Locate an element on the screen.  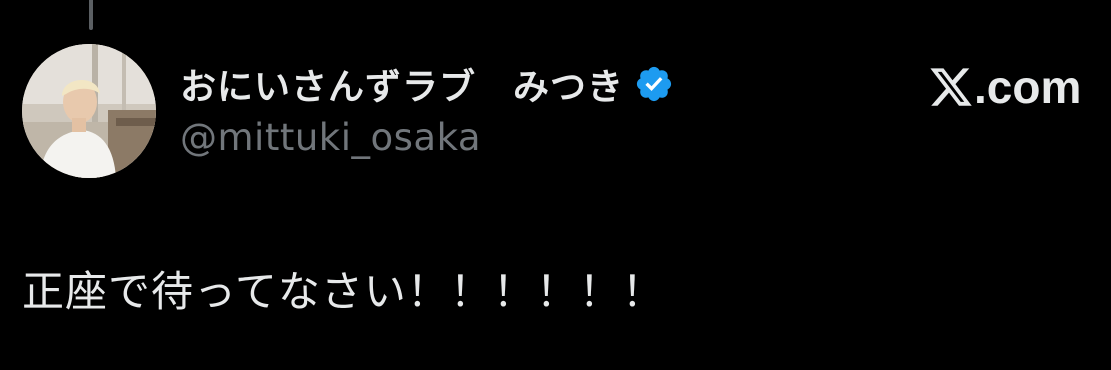
avatar-photo is located at coordinates (89, 111).